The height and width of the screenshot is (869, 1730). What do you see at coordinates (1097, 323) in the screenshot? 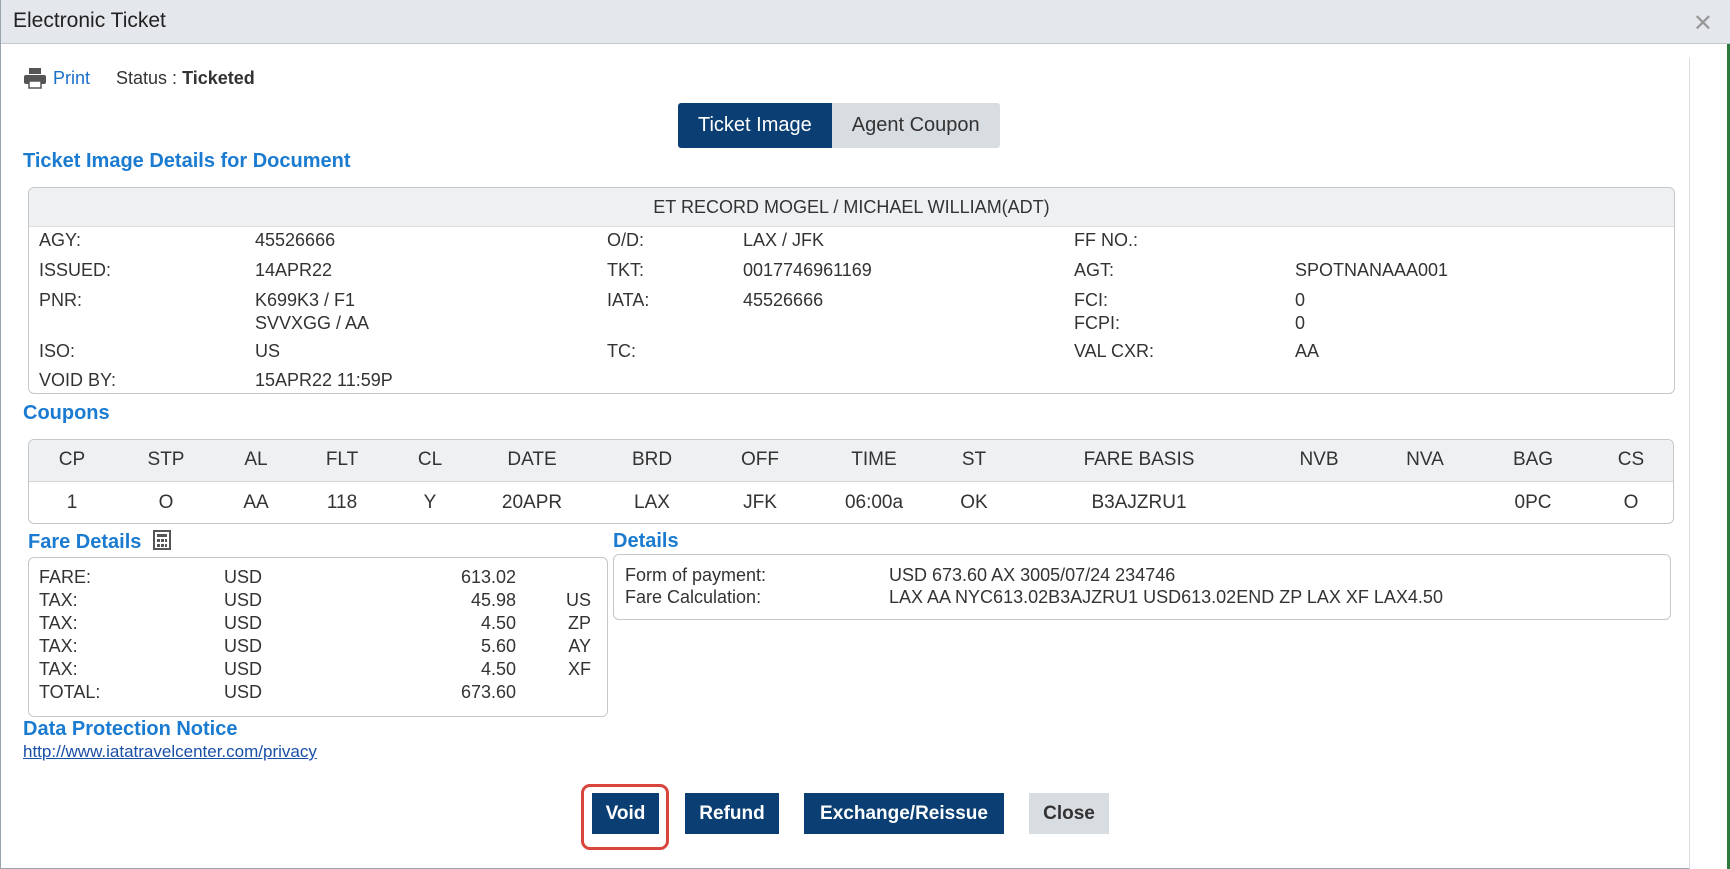
I see `fcpi-label: FCPI:` at bounding box center [1097, 323].